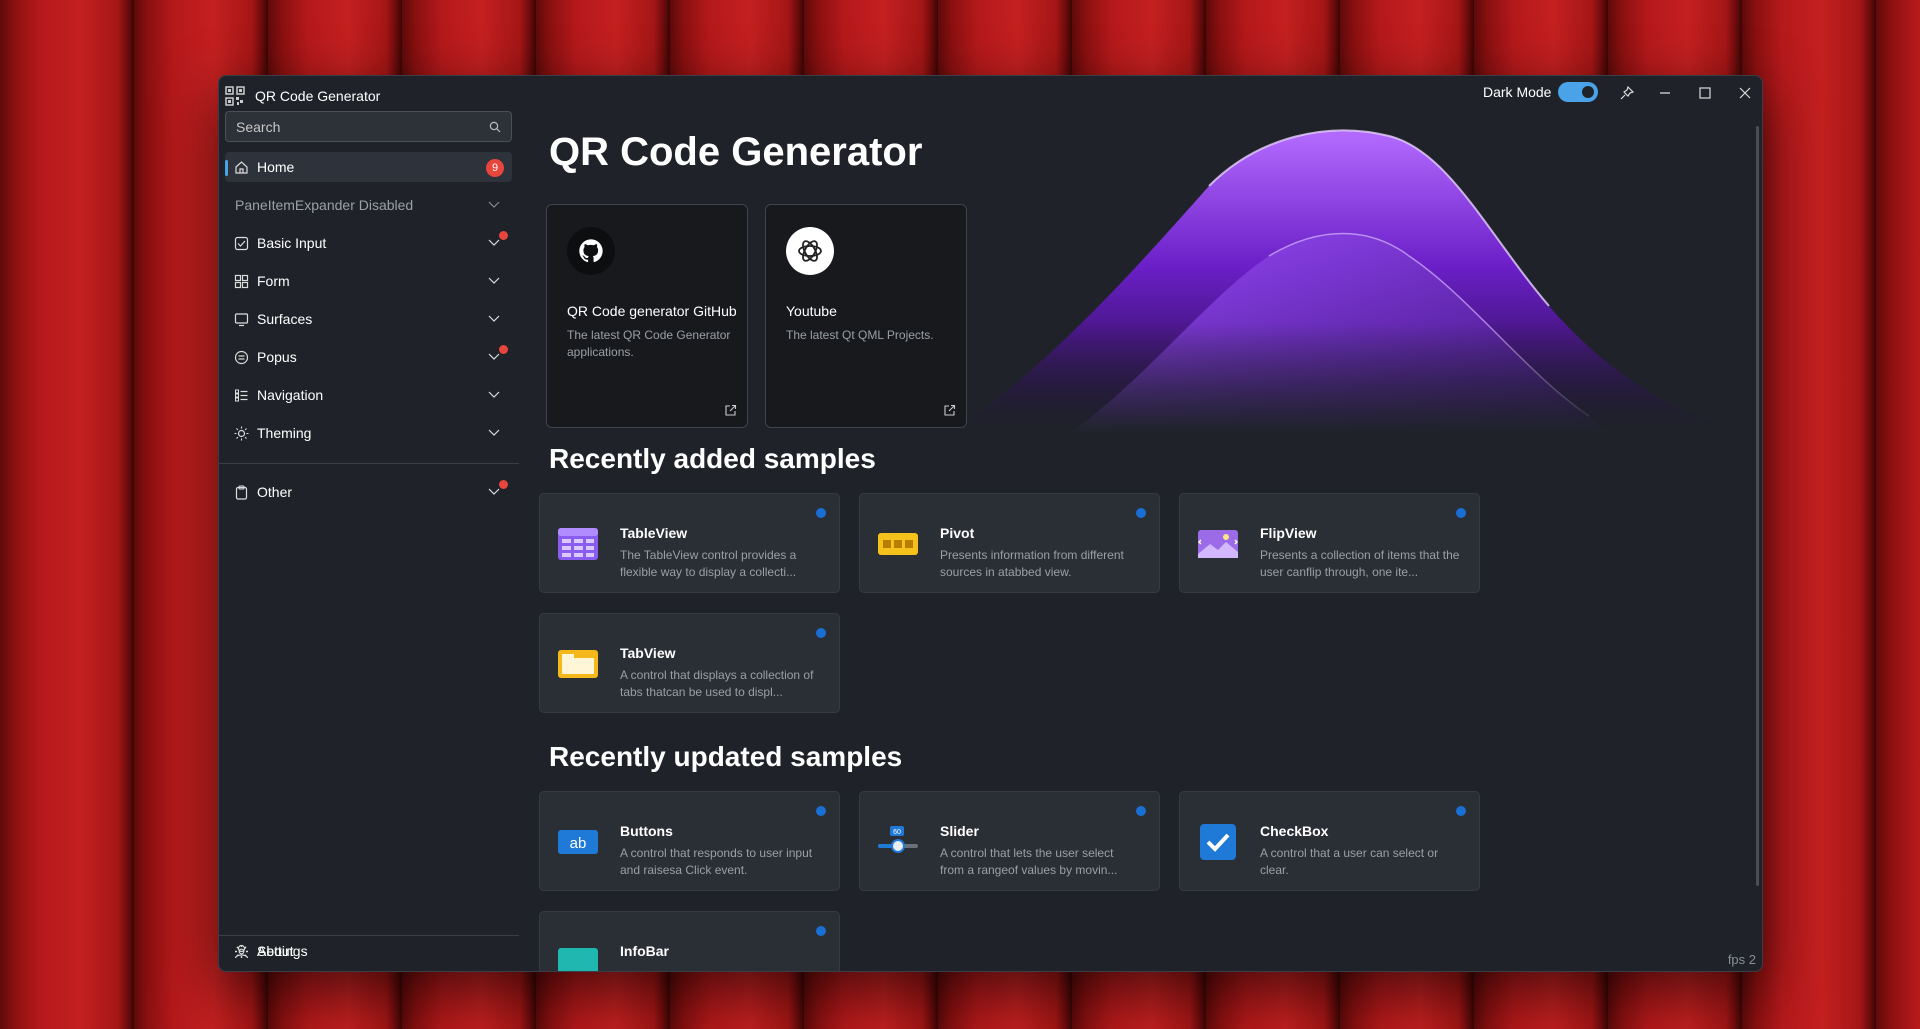 Image resolution: width=1920 pixels, height=1029 pixels. I want to click on sample-title: Buttons, so click(646, 831).